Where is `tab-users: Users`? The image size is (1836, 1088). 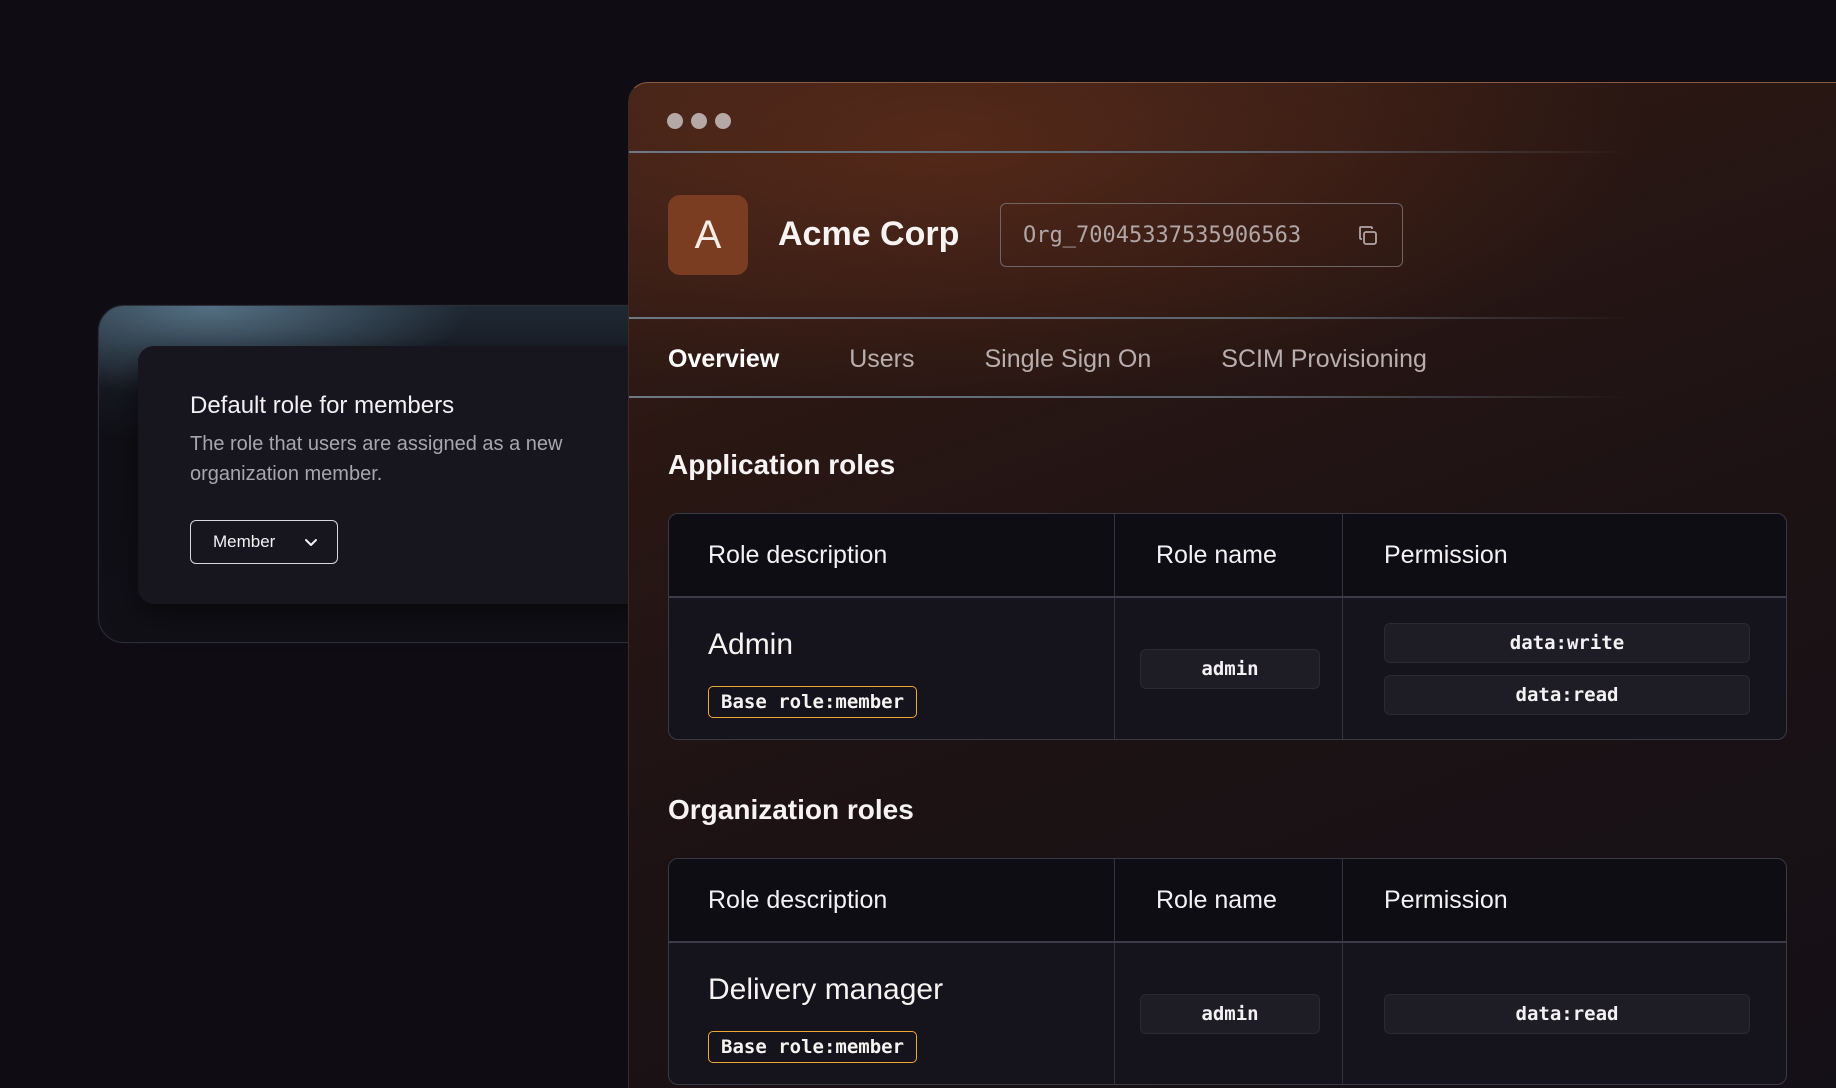 tab-users: Users is located at coordinates (881, 359).